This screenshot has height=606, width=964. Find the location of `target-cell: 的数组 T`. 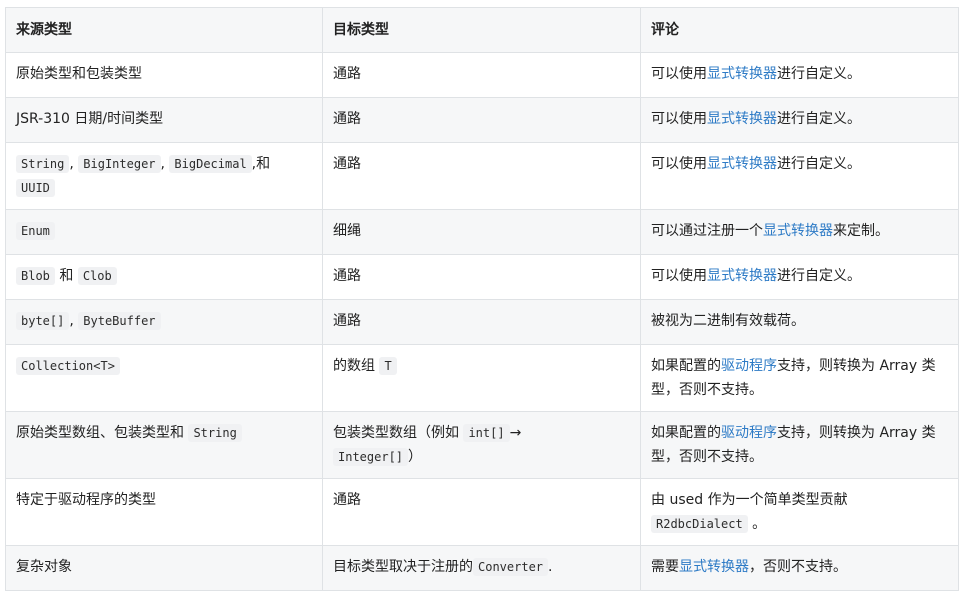

target-cell: 的数组 T is located at coordinates (481, 378).